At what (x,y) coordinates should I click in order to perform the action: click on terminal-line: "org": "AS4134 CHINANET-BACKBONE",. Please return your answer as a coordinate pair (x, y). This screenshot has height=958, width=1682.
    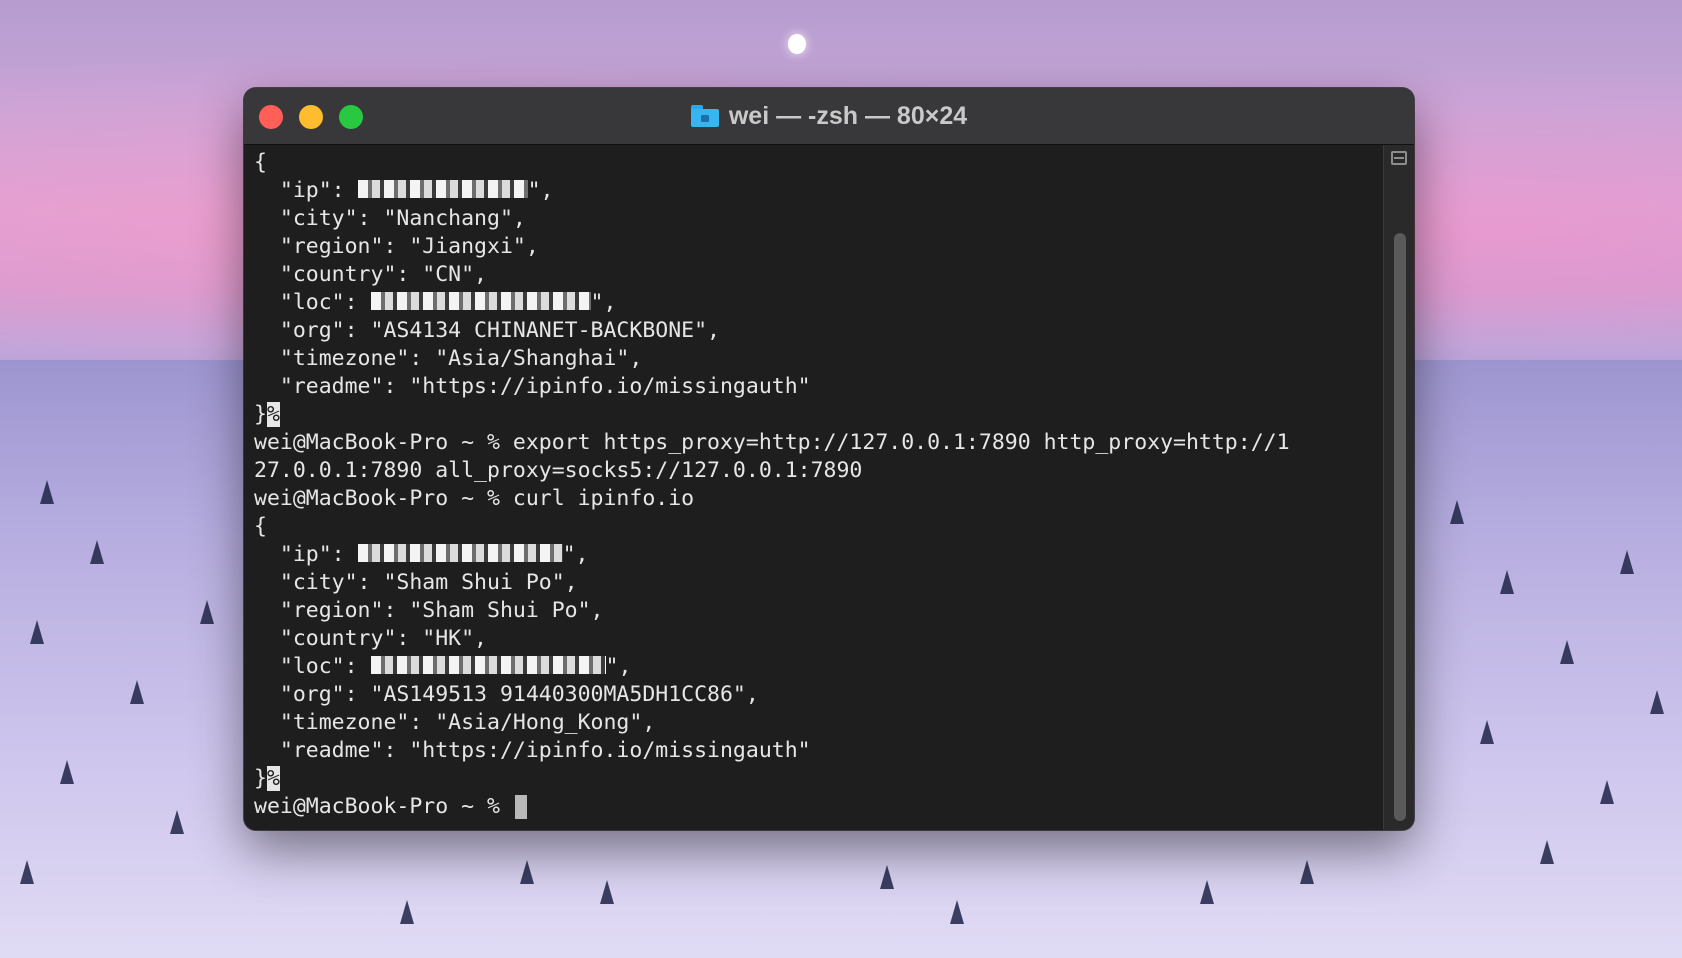
    Looking at the image, I should click on (487, 330).